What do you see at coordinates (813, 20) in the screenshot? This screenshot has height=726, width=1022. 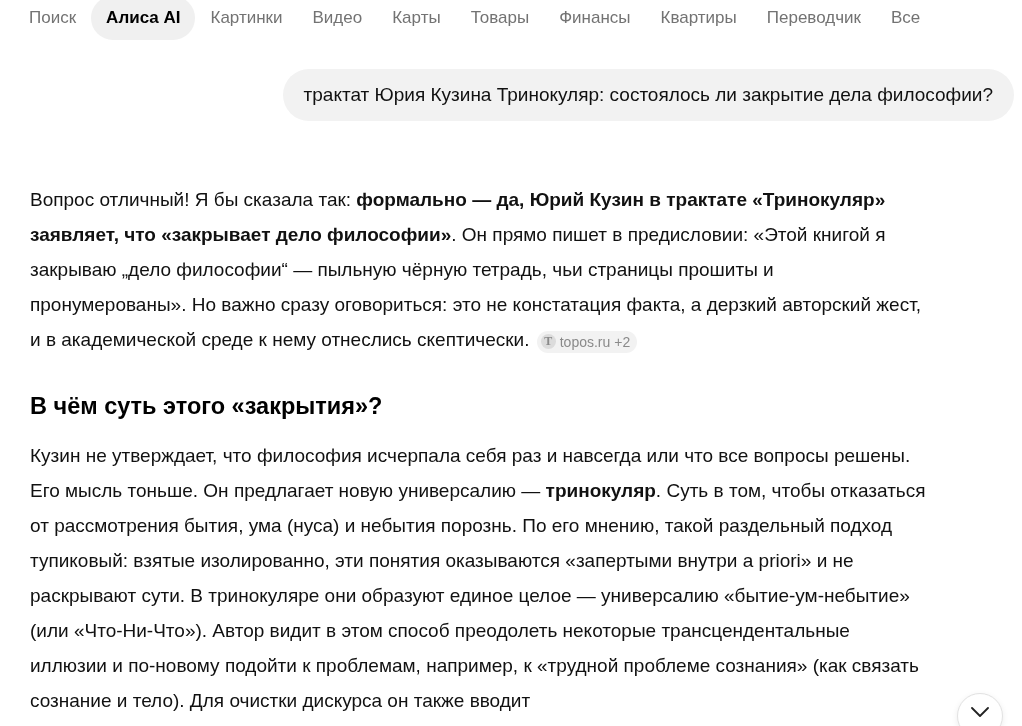 I see `nav-tab: Переводчик` at bounding box center [813, 20].